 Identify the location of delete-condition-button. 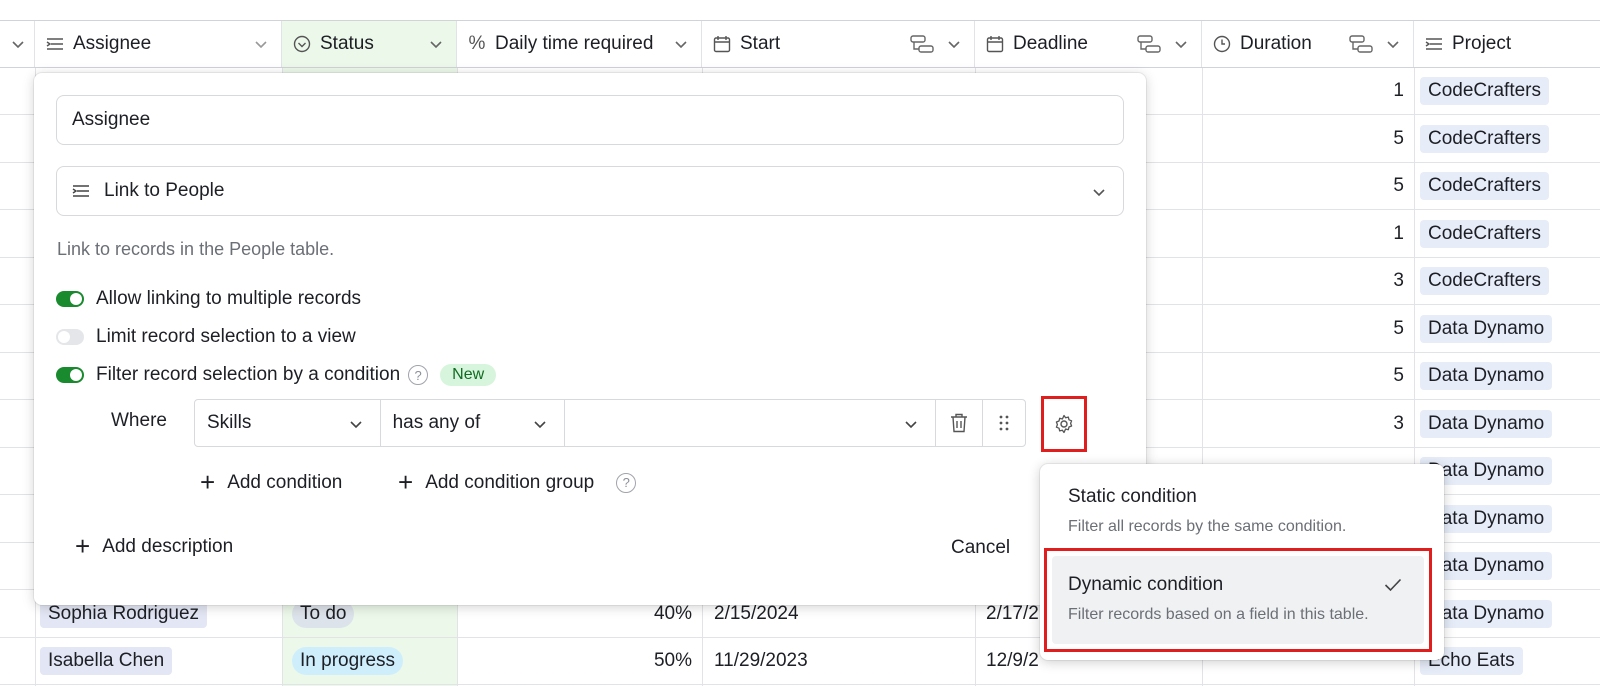
(960, 423).